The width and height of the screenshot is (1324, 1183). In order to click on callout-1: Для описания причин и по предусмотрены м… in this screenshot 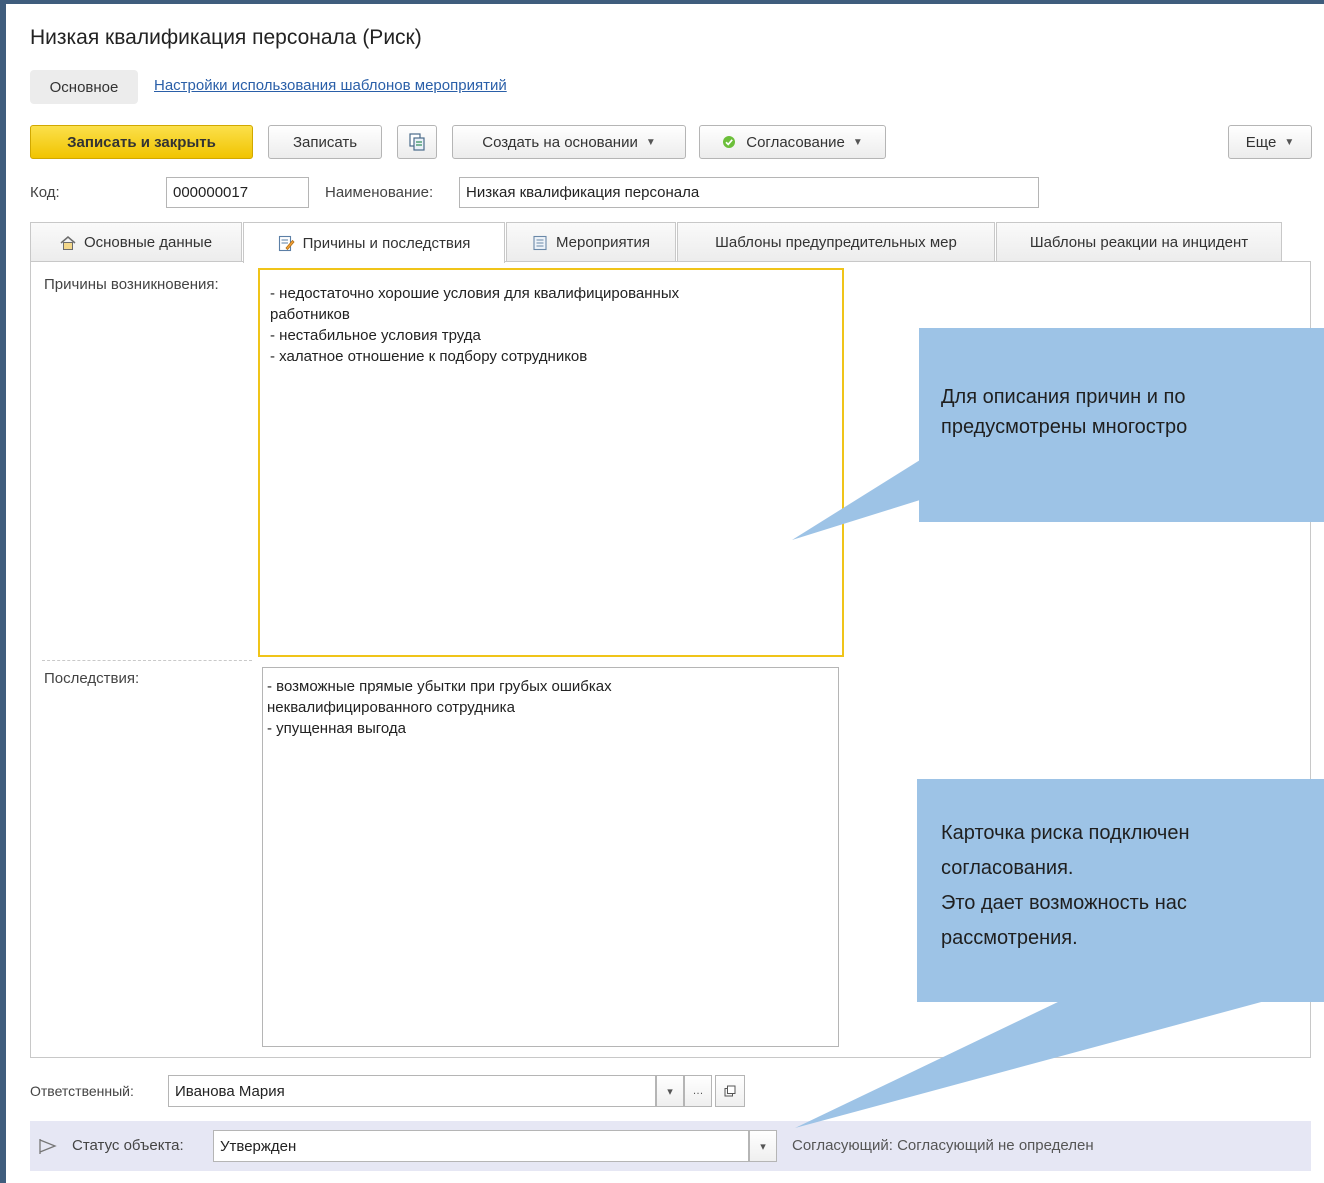, I will do `click(1121, 425)`.